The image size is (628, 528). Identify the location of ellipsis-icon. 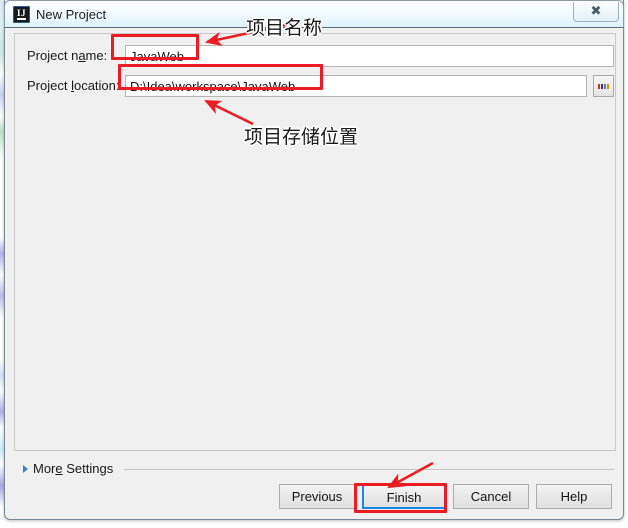
(603, 86).